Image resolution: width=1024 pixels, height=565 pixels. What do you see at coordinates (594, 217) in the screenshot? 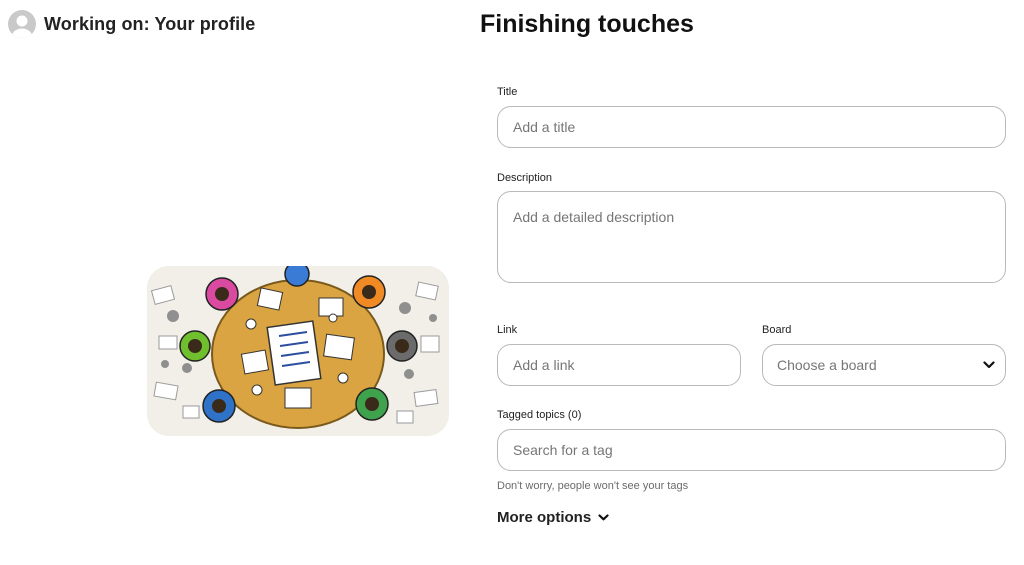
I see `description-placeholder: Add a detailed description` at bounding box center [594, 217].